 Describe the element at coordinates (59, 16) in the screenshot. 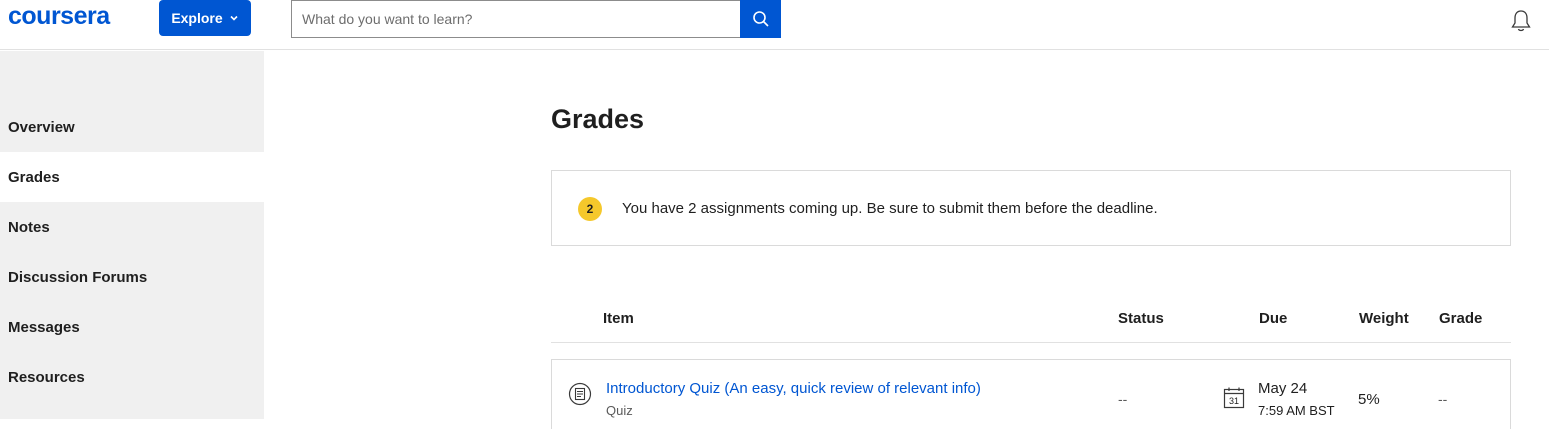

I see `coursera-logo: coursera` at that location.